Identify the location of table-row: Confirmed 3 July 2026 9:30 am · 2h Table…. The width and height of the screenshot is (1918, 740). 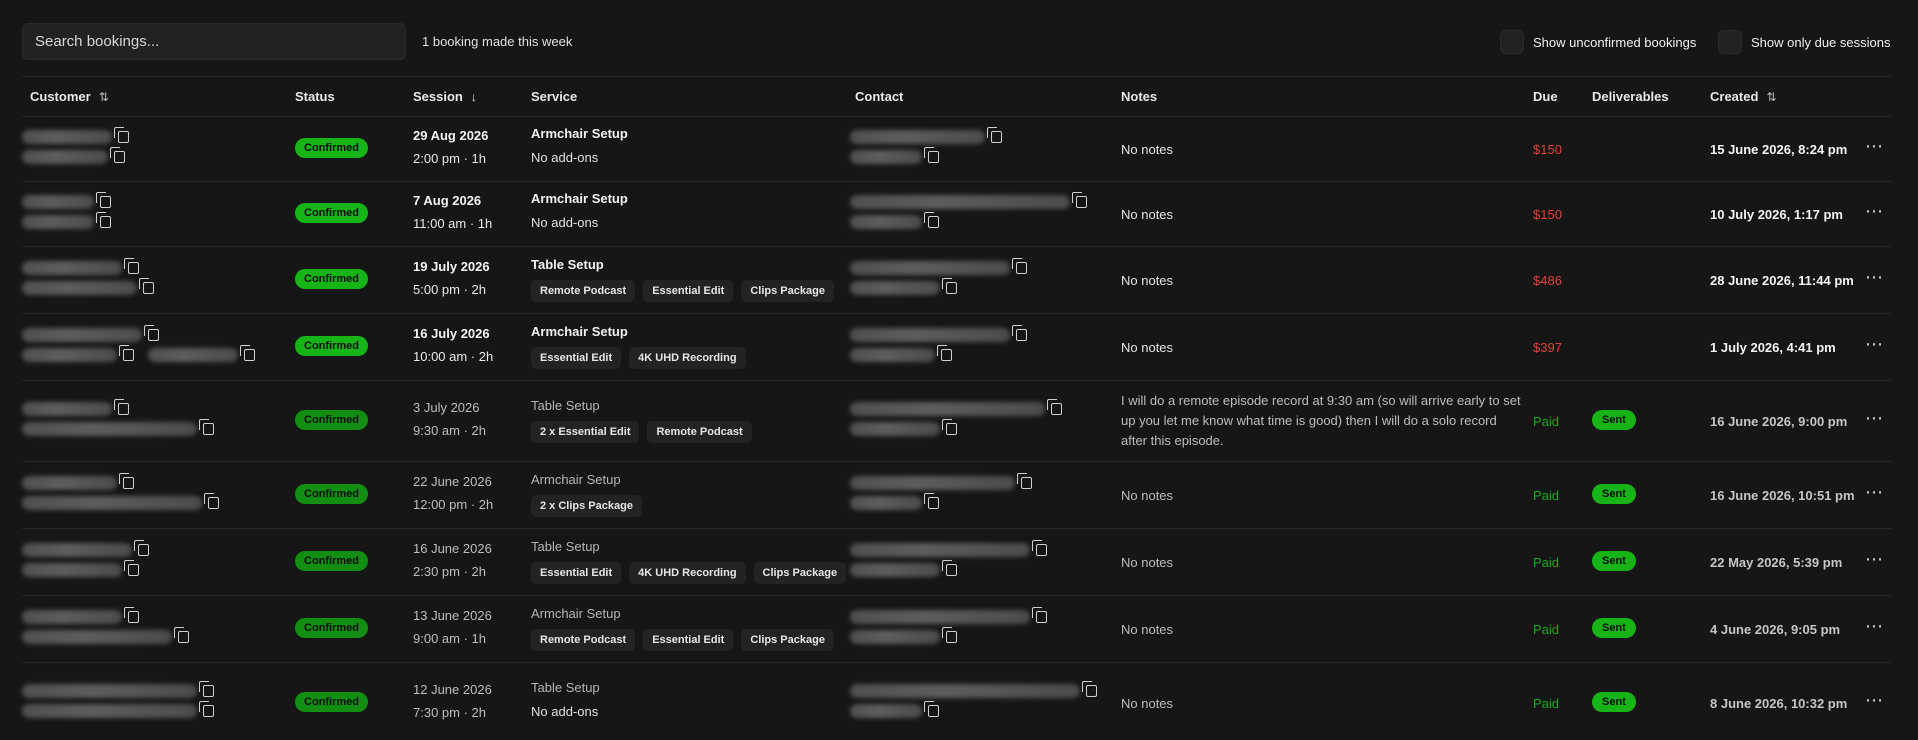
(957, 421).